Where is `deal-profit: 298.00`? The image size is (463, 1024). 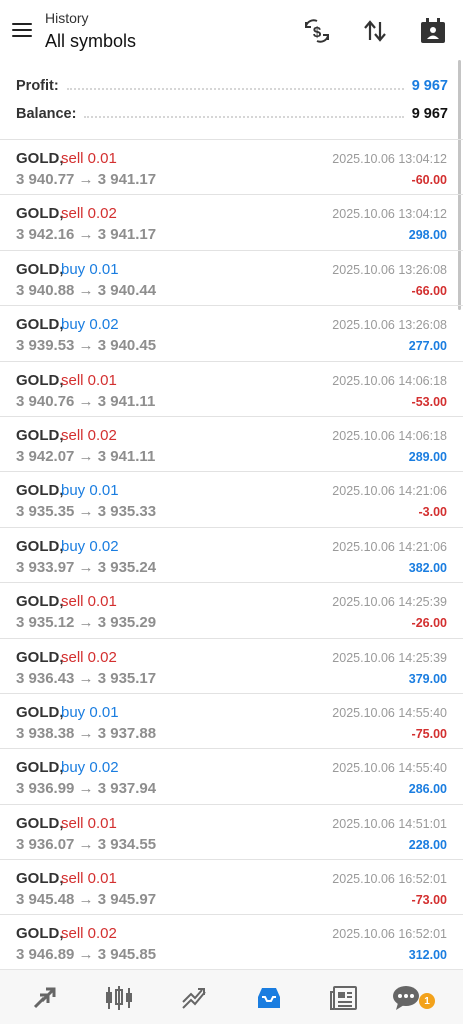 deal-profit: 298.00 is located at coordinates (427, 235).